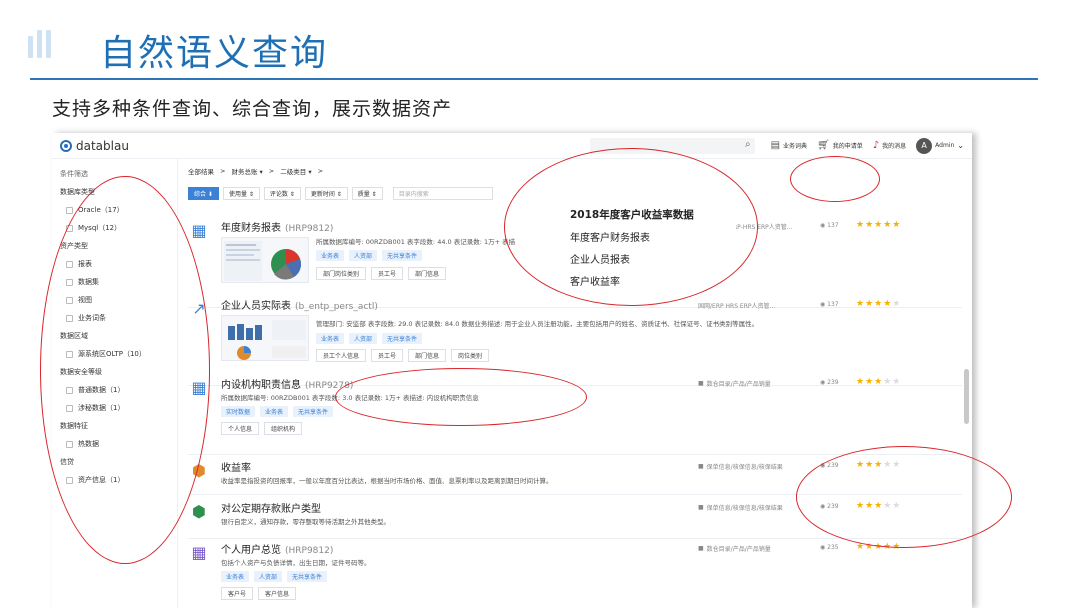  Describe the element at coordinates (341, 355) in the screenshot. I see `field-tag: 员工个人信息` at that location.